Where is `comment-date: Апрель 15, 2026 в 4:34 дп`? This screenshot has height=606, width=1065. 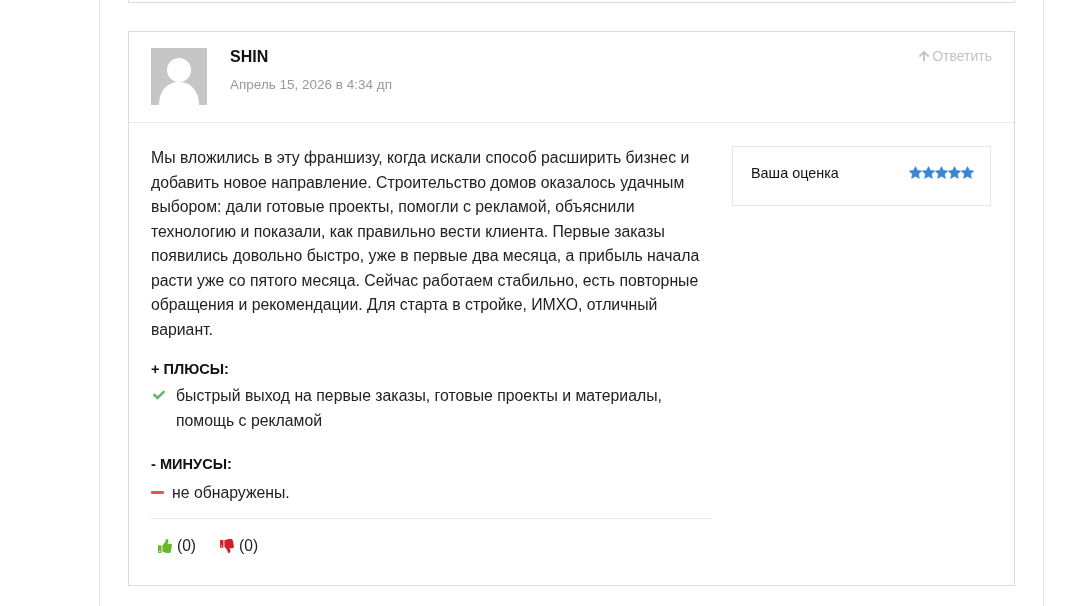 comment-date: Апрель 15, 2026 в 4:34 дп is located at coordinates (311, 85).